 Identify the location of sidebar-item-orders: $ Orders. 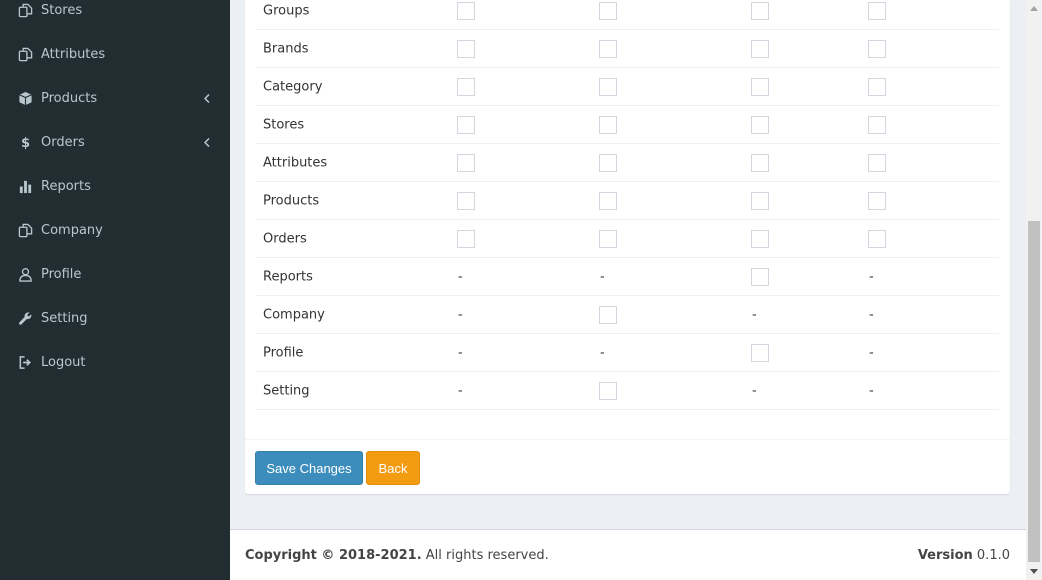
(115, 142).